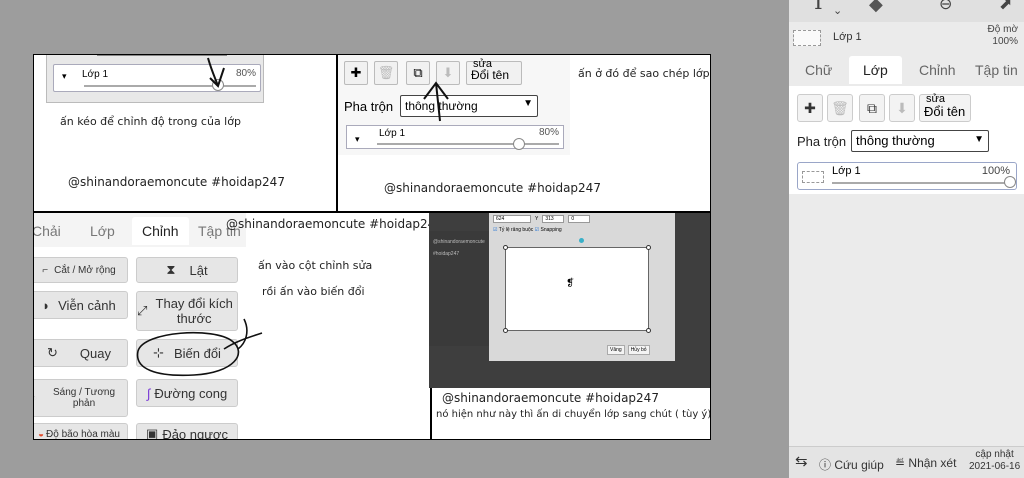  Describe the element at coordinates (837, 10) in the screenshot. I see `chevron-down-icon: ⌄` at that location.